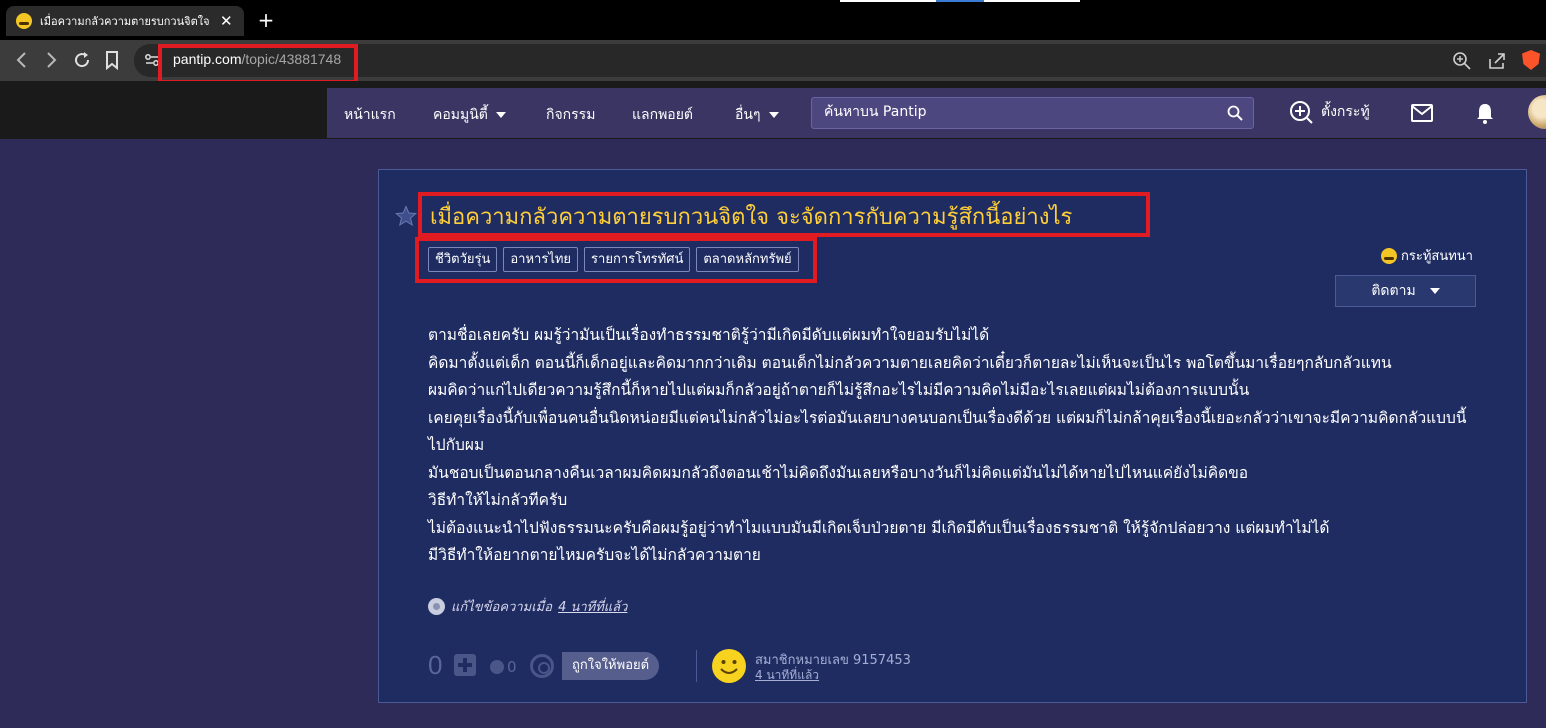 This screenshot has width=1546, height=728. What do you see at coordinates (465, 665) in the screenshot?
I see `vote-plus-button` at bounding box center [465, 665].